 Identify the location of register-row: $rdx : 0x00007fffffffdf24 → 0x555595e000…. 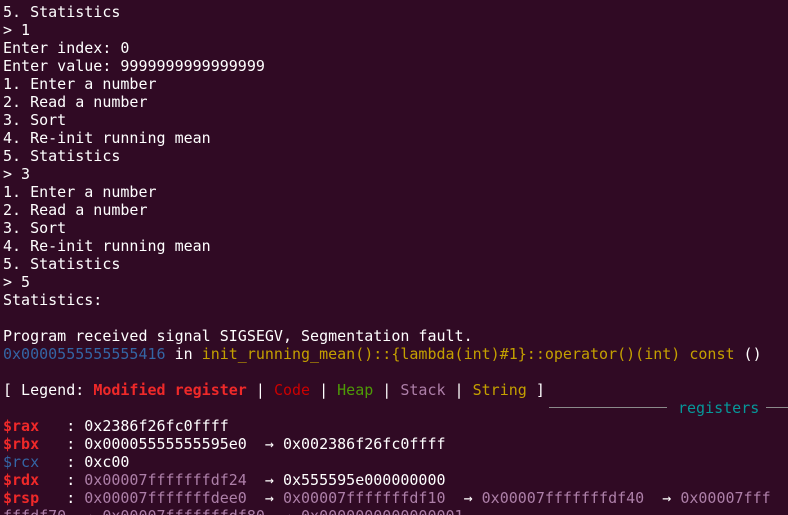
(224, 480).